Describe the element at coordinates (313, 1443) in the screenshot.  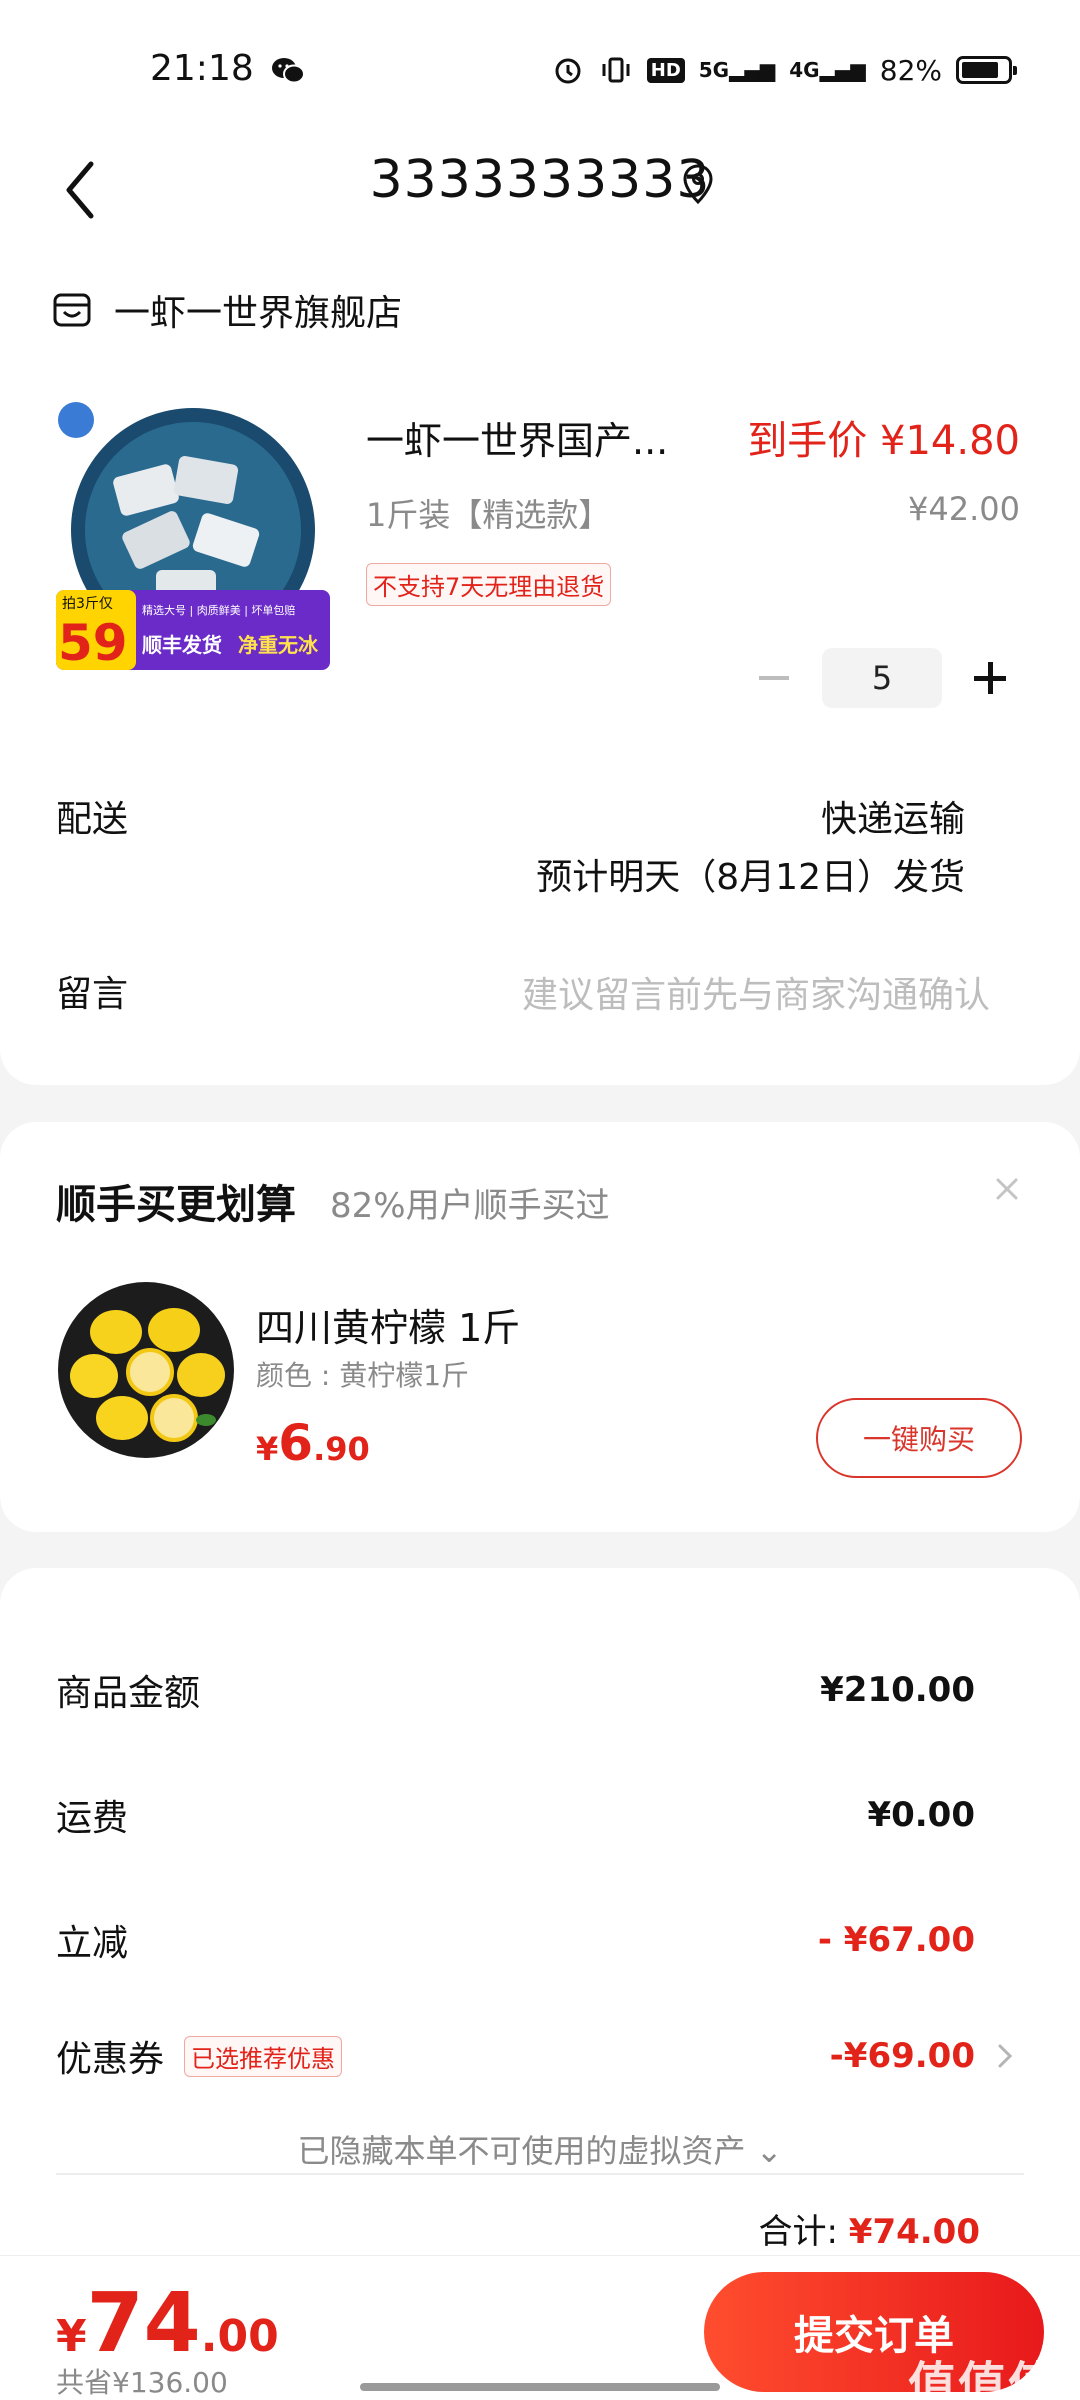
I see `addon-item-price: ¥6.90` at that location.